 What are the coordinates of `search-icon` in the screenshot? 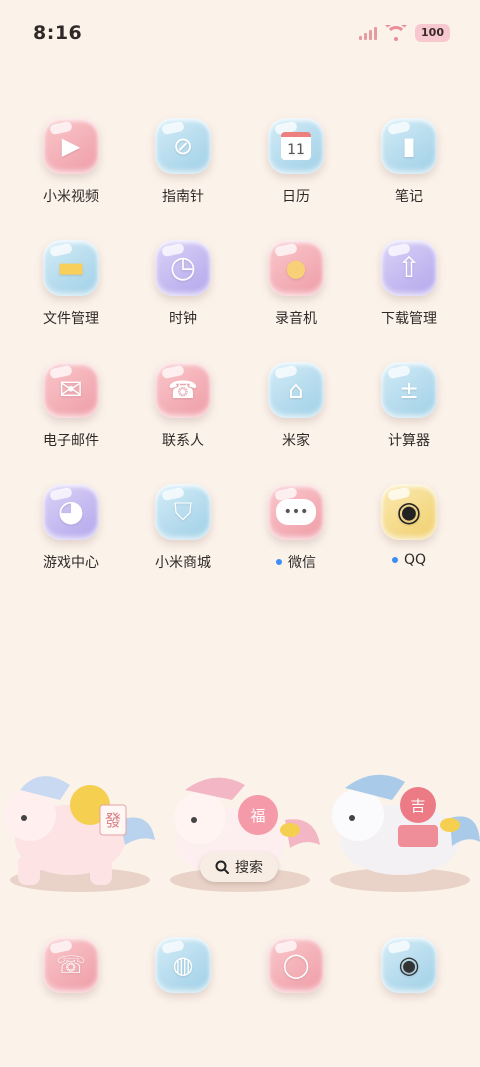 It's located at (222, 867).